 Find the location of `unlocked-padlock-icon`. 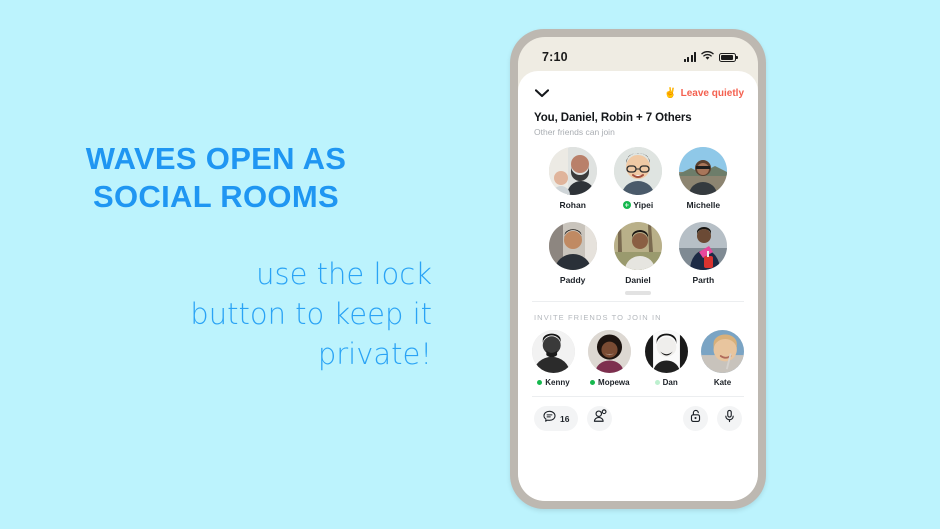

unlocked-padlock-icon is located at coordinates (695, 418).